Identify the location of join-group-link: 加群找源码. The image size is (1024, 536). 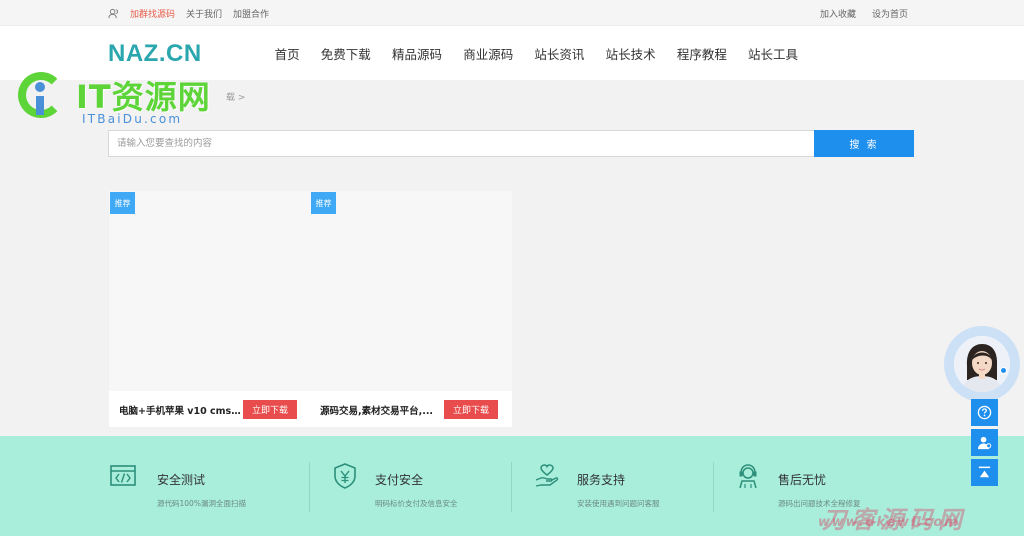
(152, 13).